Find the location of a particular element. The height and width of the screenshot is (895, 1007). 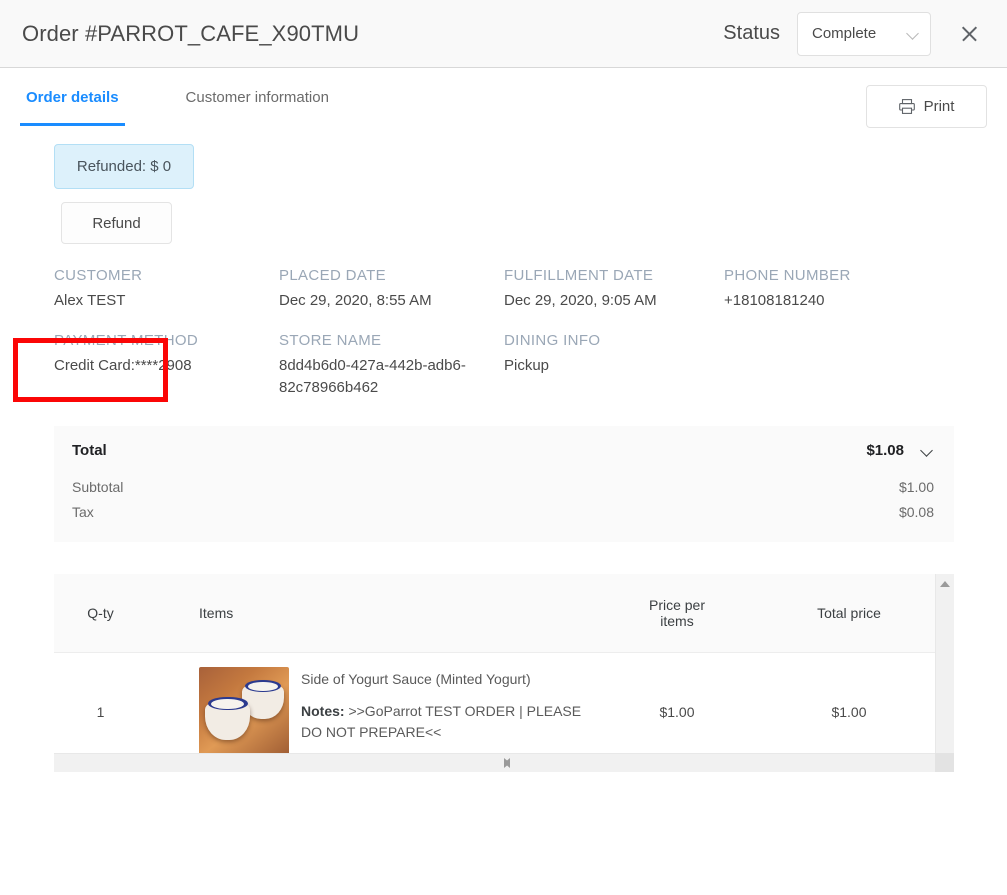

tab-order-details-label: Order details is located at coordinates (72, 97).